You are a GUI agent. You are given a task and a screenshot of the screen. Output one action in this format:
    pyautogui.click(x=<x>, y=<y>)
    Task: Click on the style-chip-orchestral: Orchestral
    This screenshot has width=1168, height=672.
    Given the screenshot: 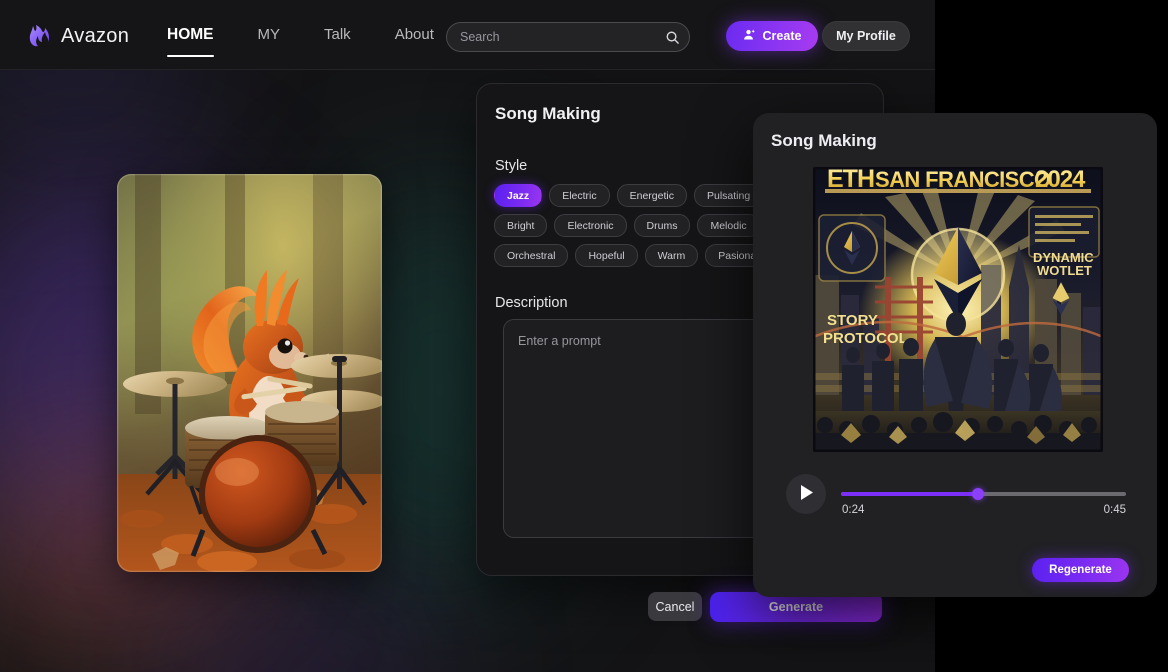 What is the action you would take?
    pyautogui.click(x=531, y=255)
    